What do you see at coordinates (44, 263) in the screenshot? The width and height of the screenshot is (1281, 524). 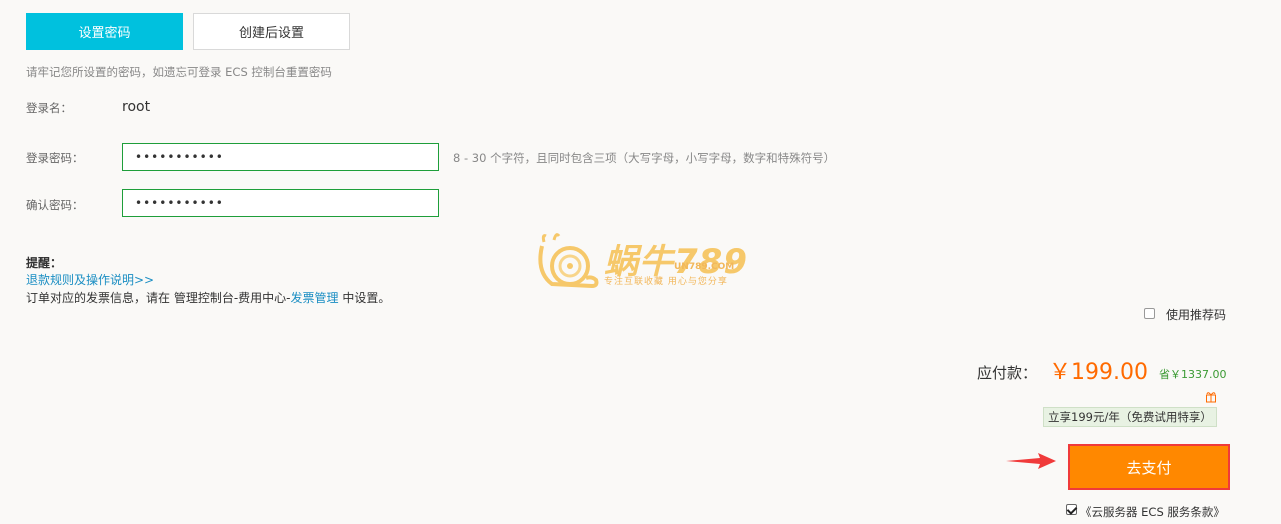 I see `reminder-title: 提醒：` at bounding box center [44, 263].